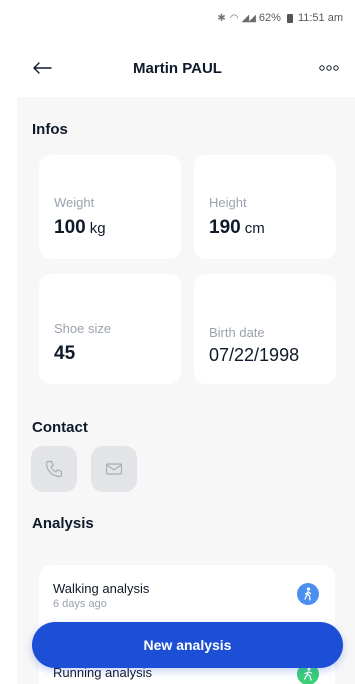 This screenshot has height=684, width=355. I want to click on height-card: Height 190 cm, so click(265, 207).